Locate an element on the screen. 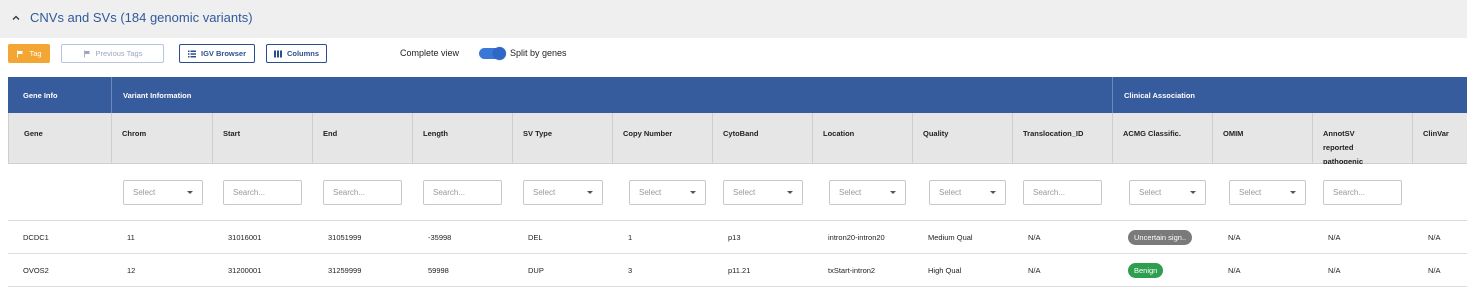 This screenshot has width=1467, height=289. column-header-chrom: Chrom is located at coordinates (162, 138).